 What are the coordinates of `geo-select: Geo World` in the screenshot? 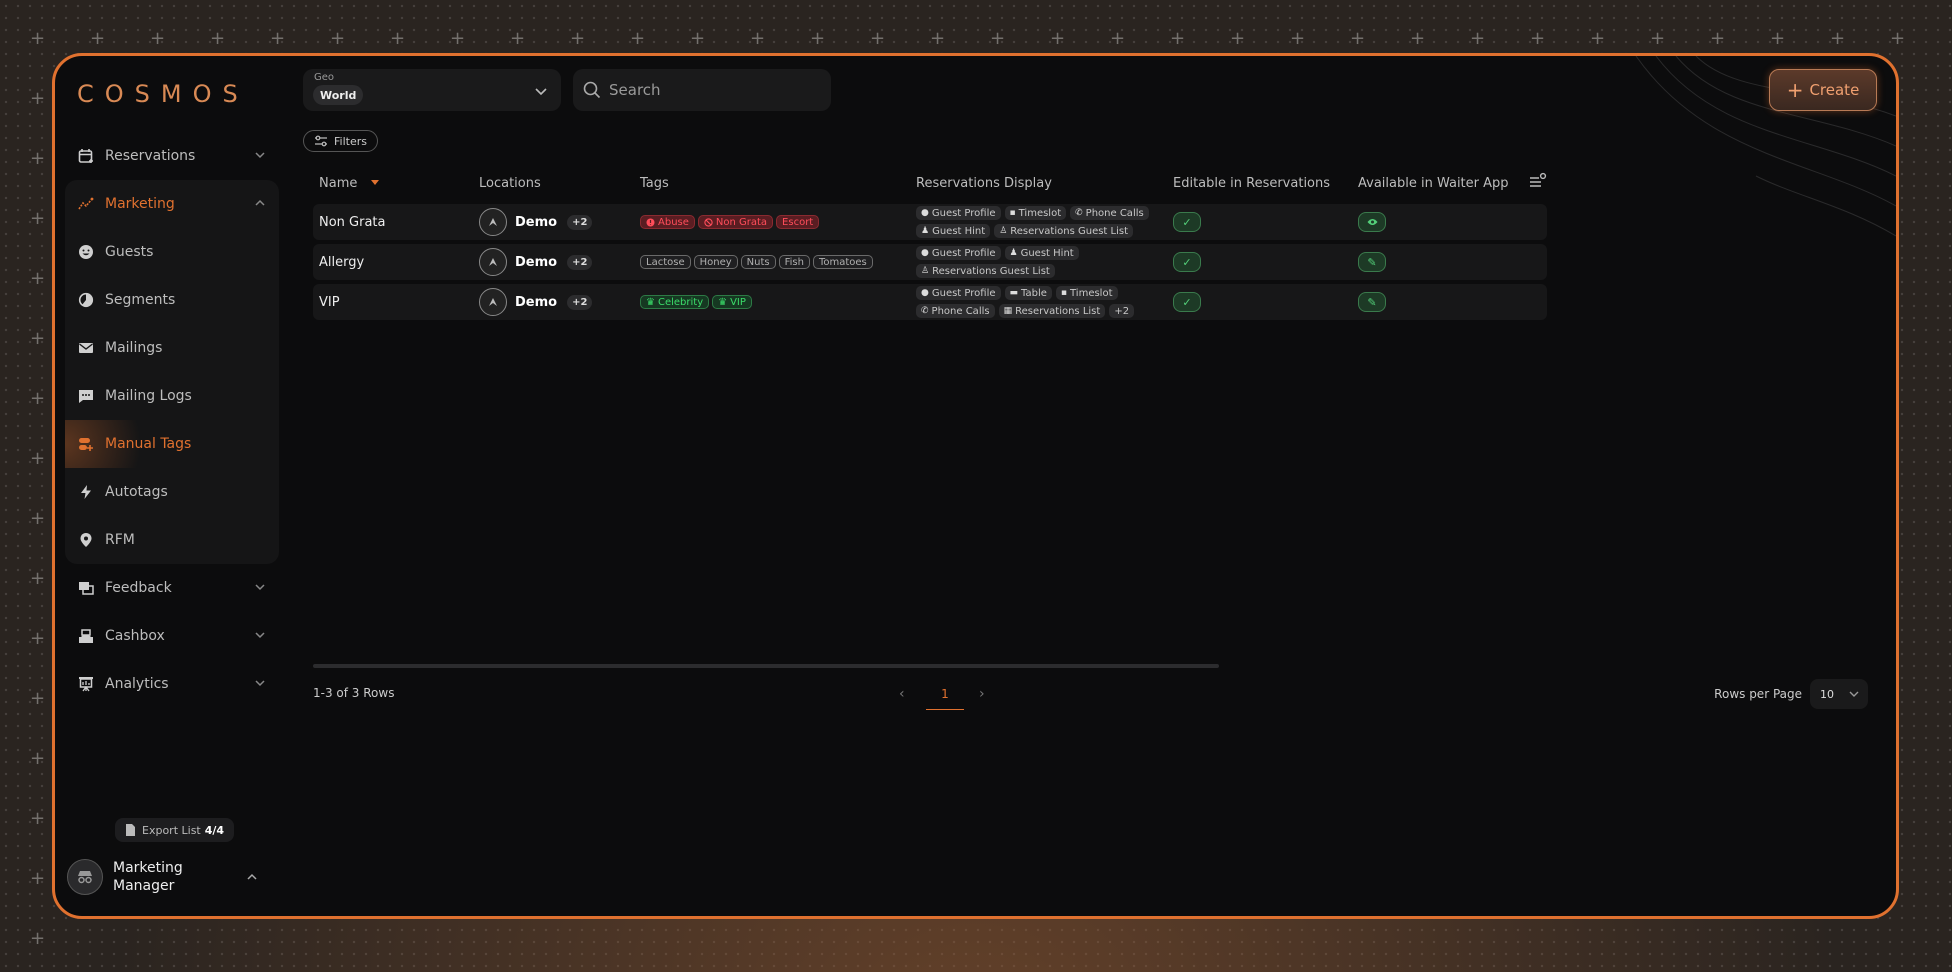 It's located at (432, 90).